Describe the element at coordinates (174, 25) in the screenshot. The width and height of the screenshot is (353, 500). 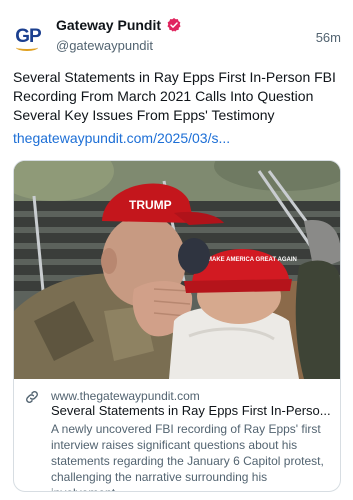
I see `verified-badge-icon` at that location.